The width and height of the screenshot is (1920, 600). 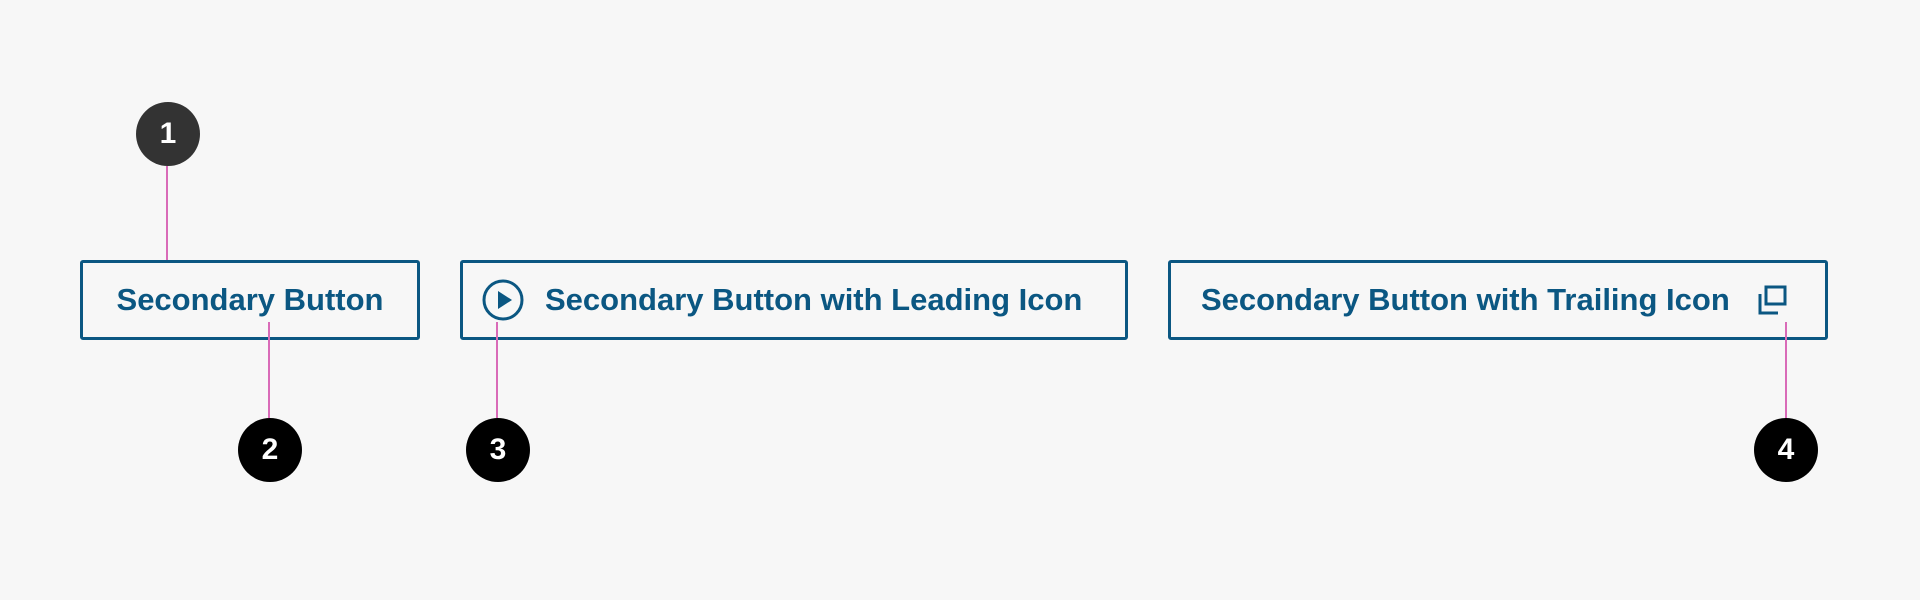 I want to click on secondary-button-trailing-icon: Secondary Button with Trailing Icon, so click(x=1498, y=300).